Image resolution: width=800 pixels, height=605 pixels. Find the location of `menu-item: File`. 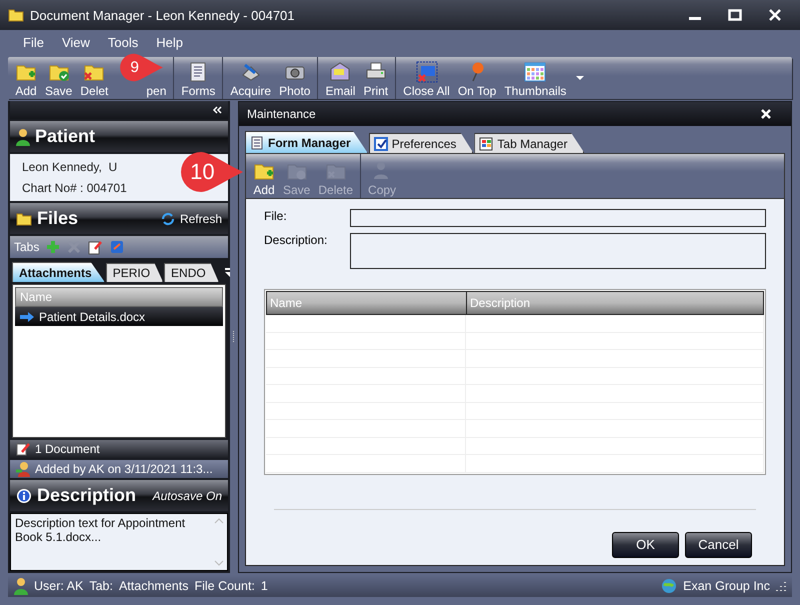

menu-item: File is located at coordinates (33, 42).